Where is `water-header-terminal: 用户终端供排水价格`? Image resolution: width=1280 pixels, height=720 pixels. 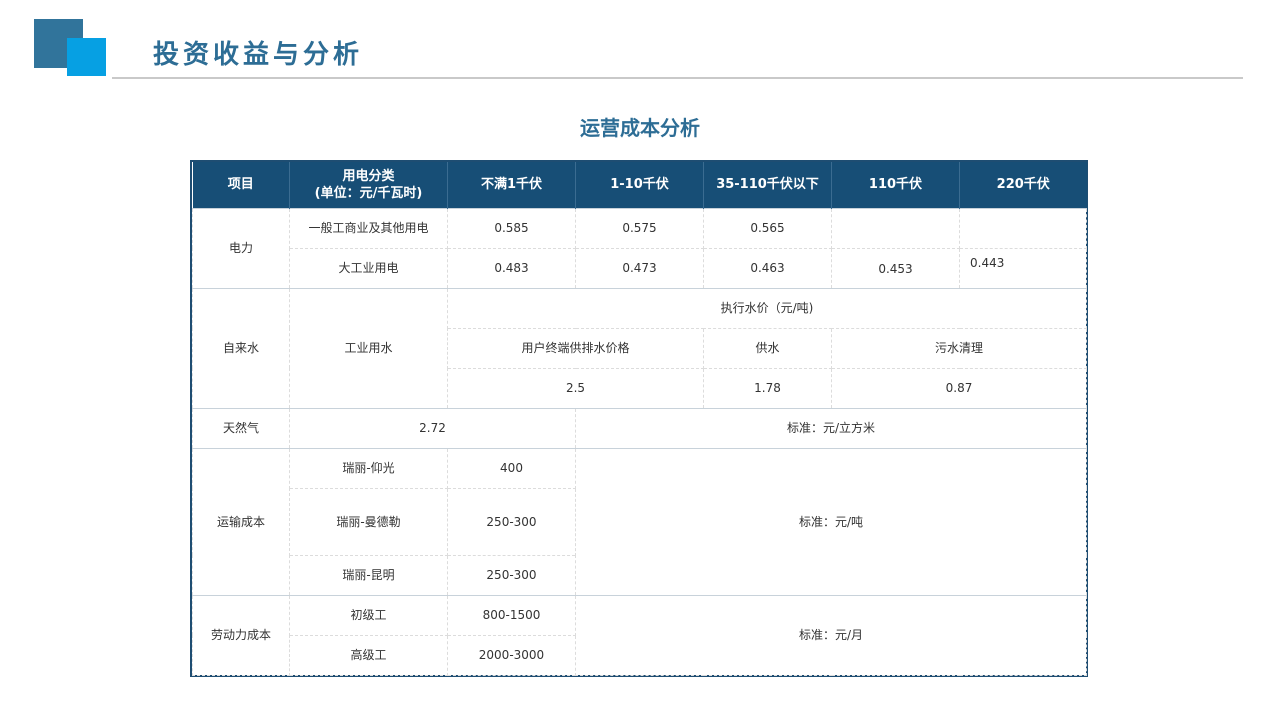
water-header-terminal: 用户终端供排水价格 is located at coordinates (575, 348).